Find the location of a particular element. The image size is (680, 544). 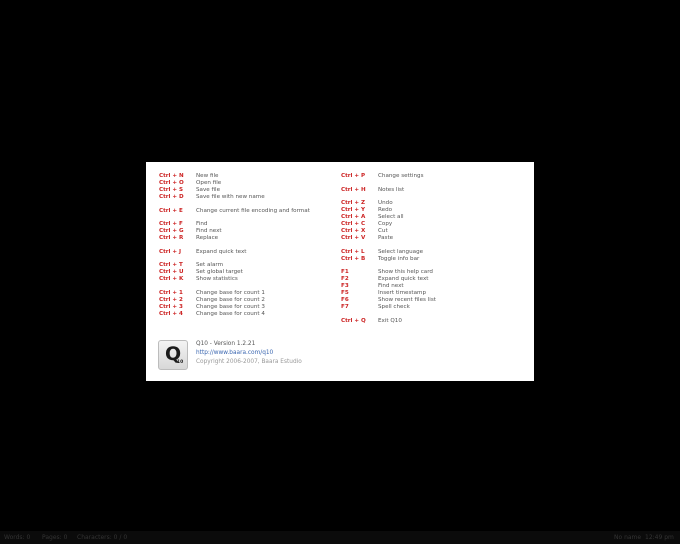

shortcut-action: Paste is located at coordinates (386, 238).